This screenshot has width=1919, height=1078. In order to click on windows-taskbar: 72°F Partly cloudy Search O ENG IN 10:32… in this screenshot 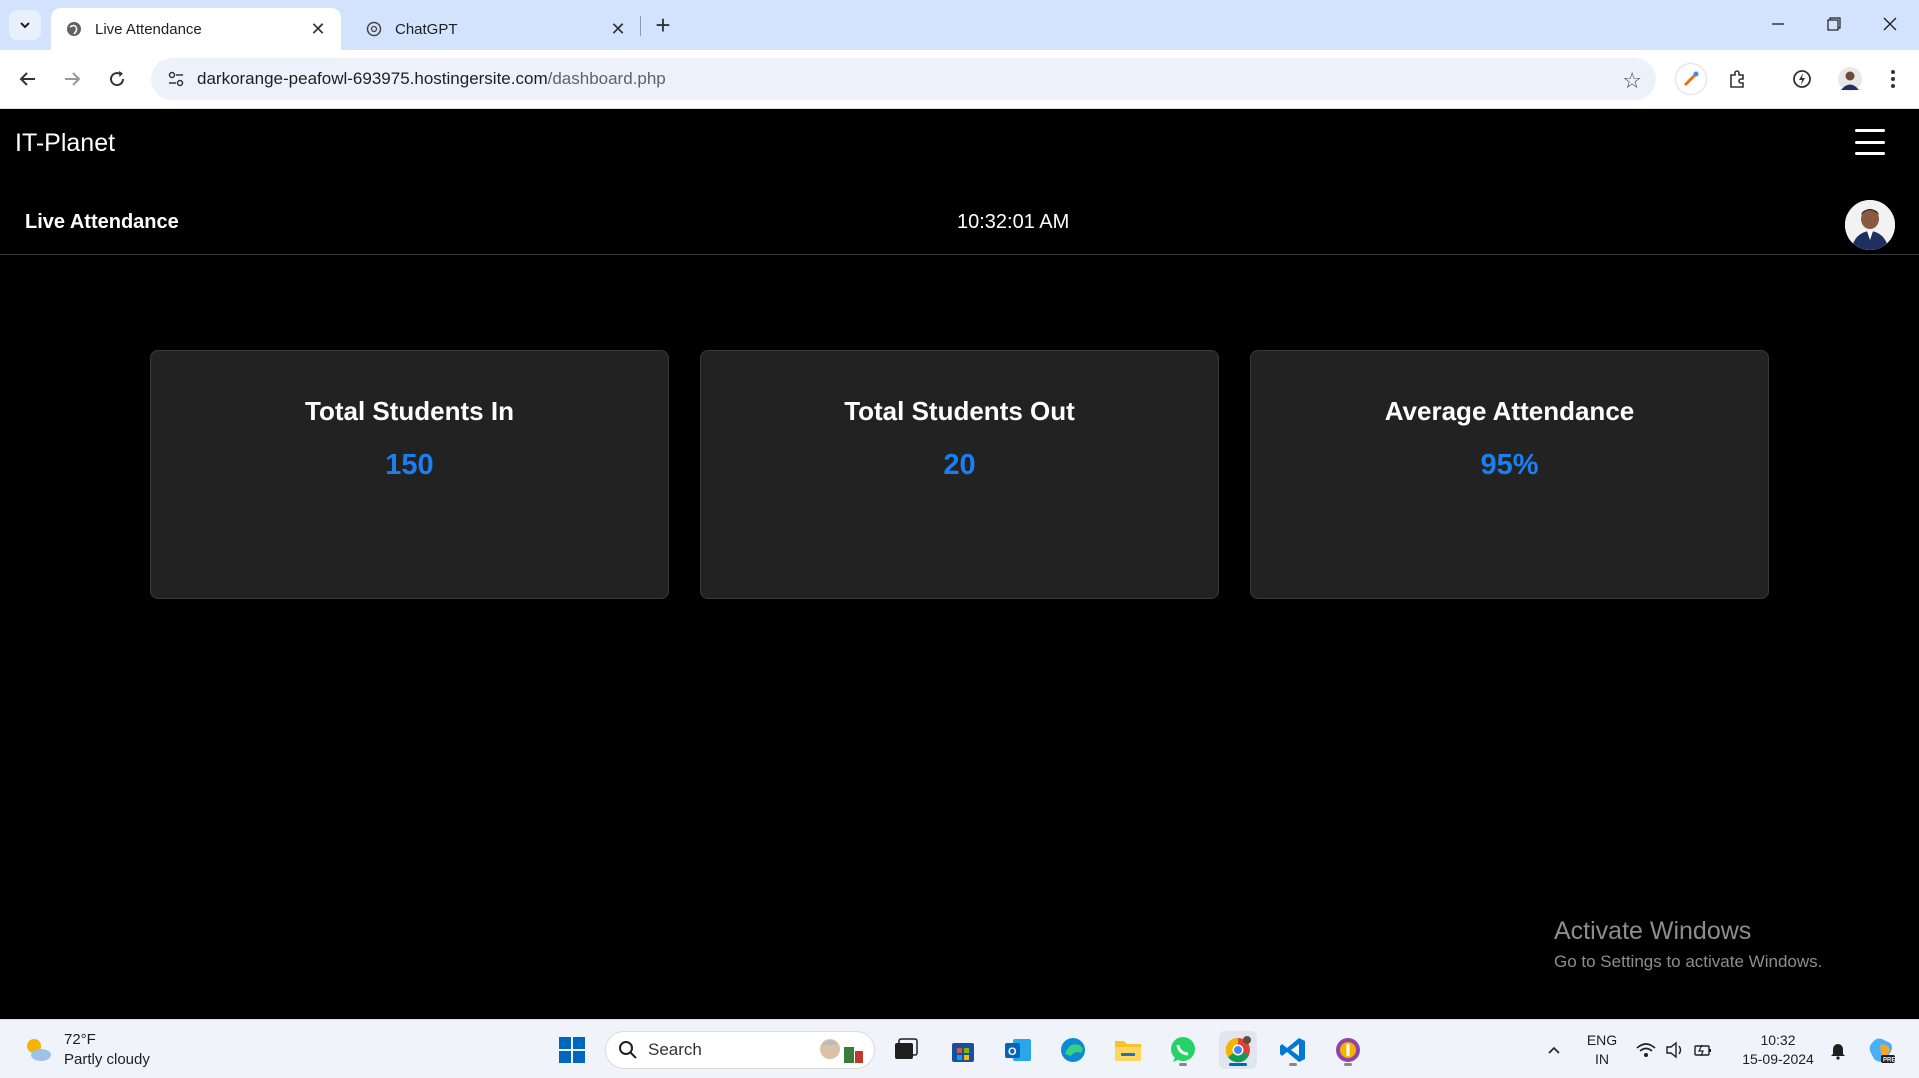, I will do `click(959, 1048)`.